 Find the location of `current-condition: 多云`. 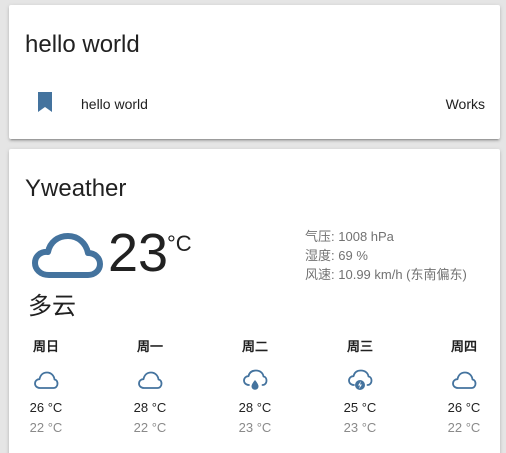

current-condition: 多云 is located at coordinates (52, 306).